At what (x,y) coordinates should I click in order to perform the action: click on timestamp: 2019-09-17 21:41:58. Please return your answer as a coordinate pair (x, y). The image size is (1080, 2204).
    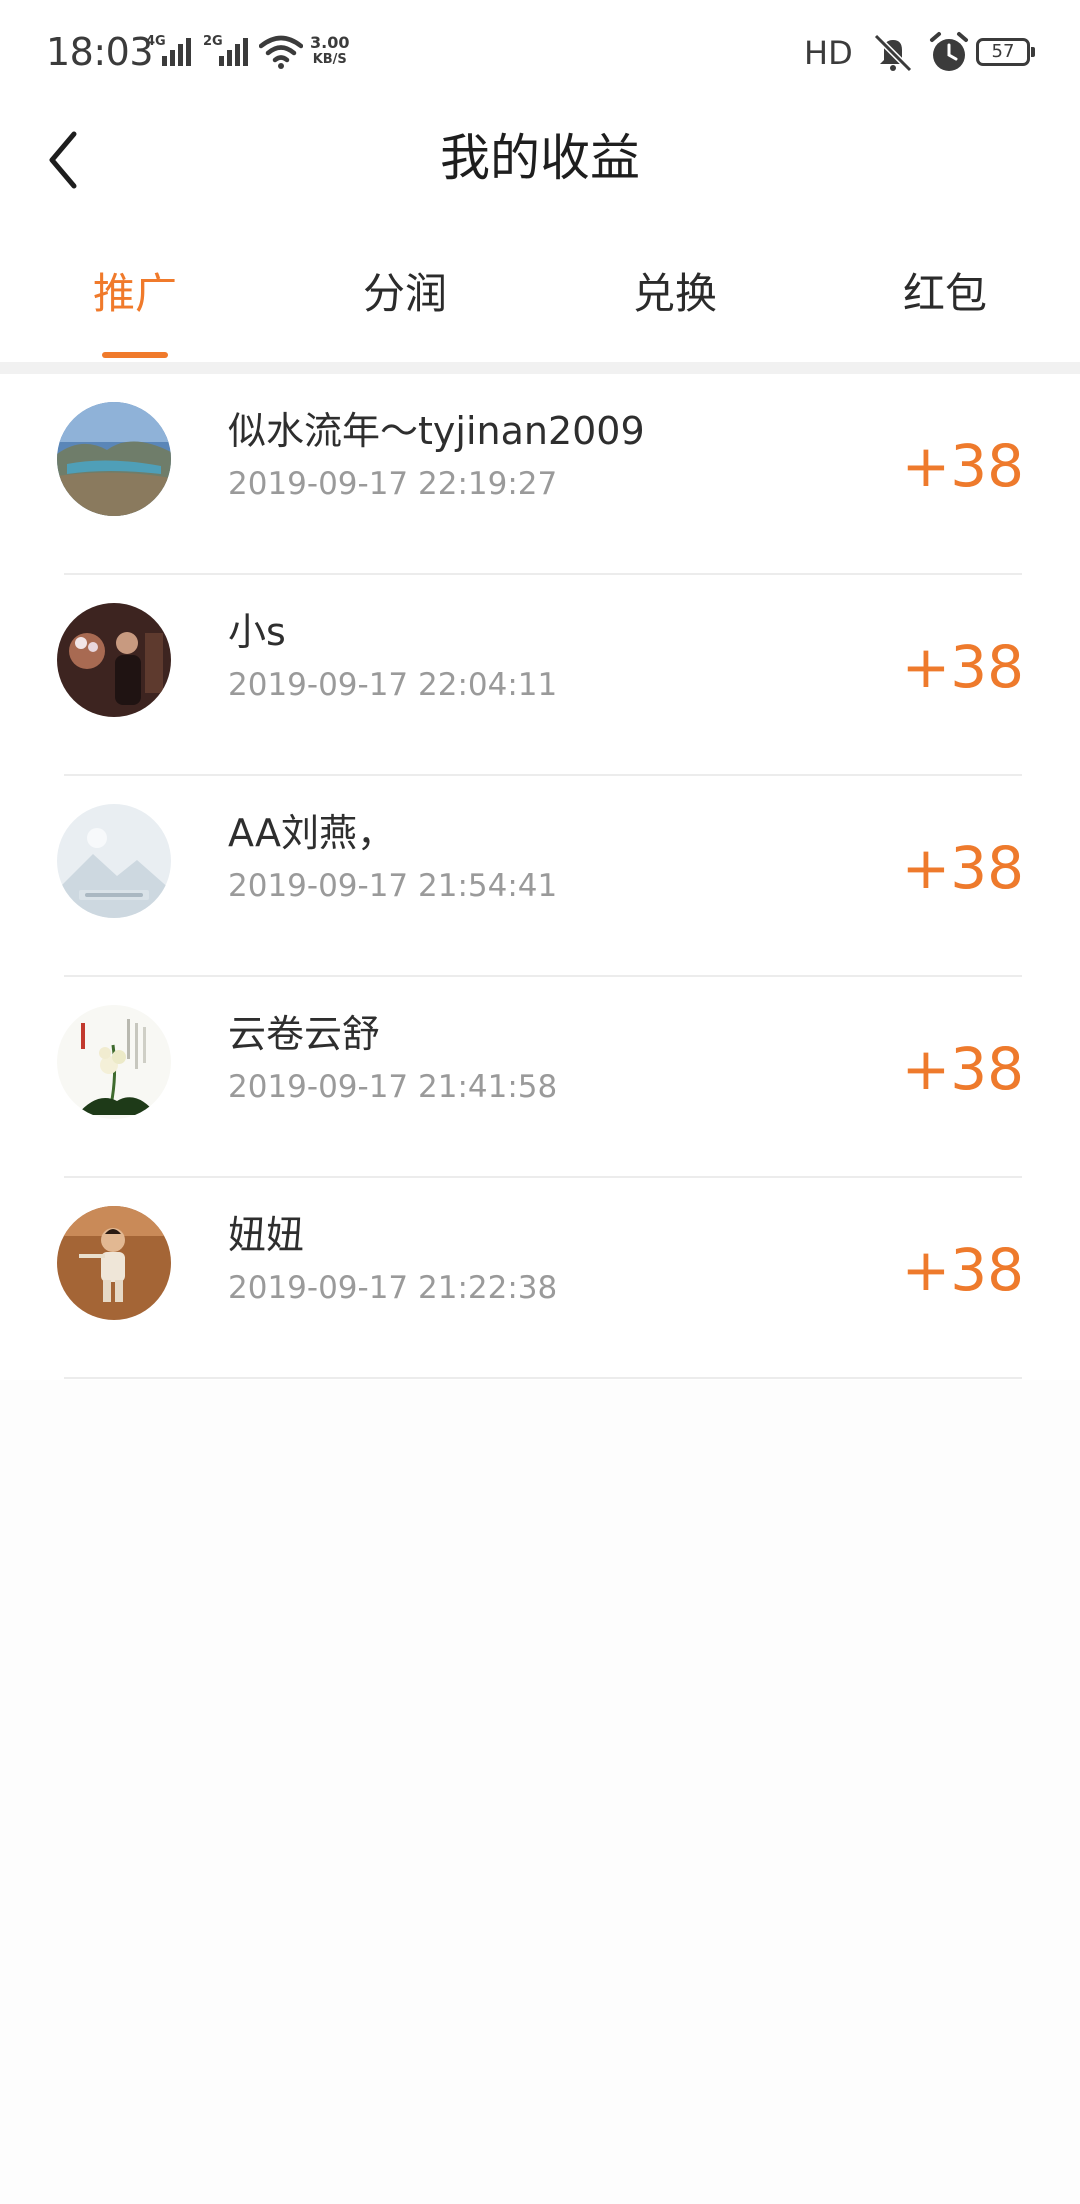
    Looking at the image, I should click on (393, 1087).